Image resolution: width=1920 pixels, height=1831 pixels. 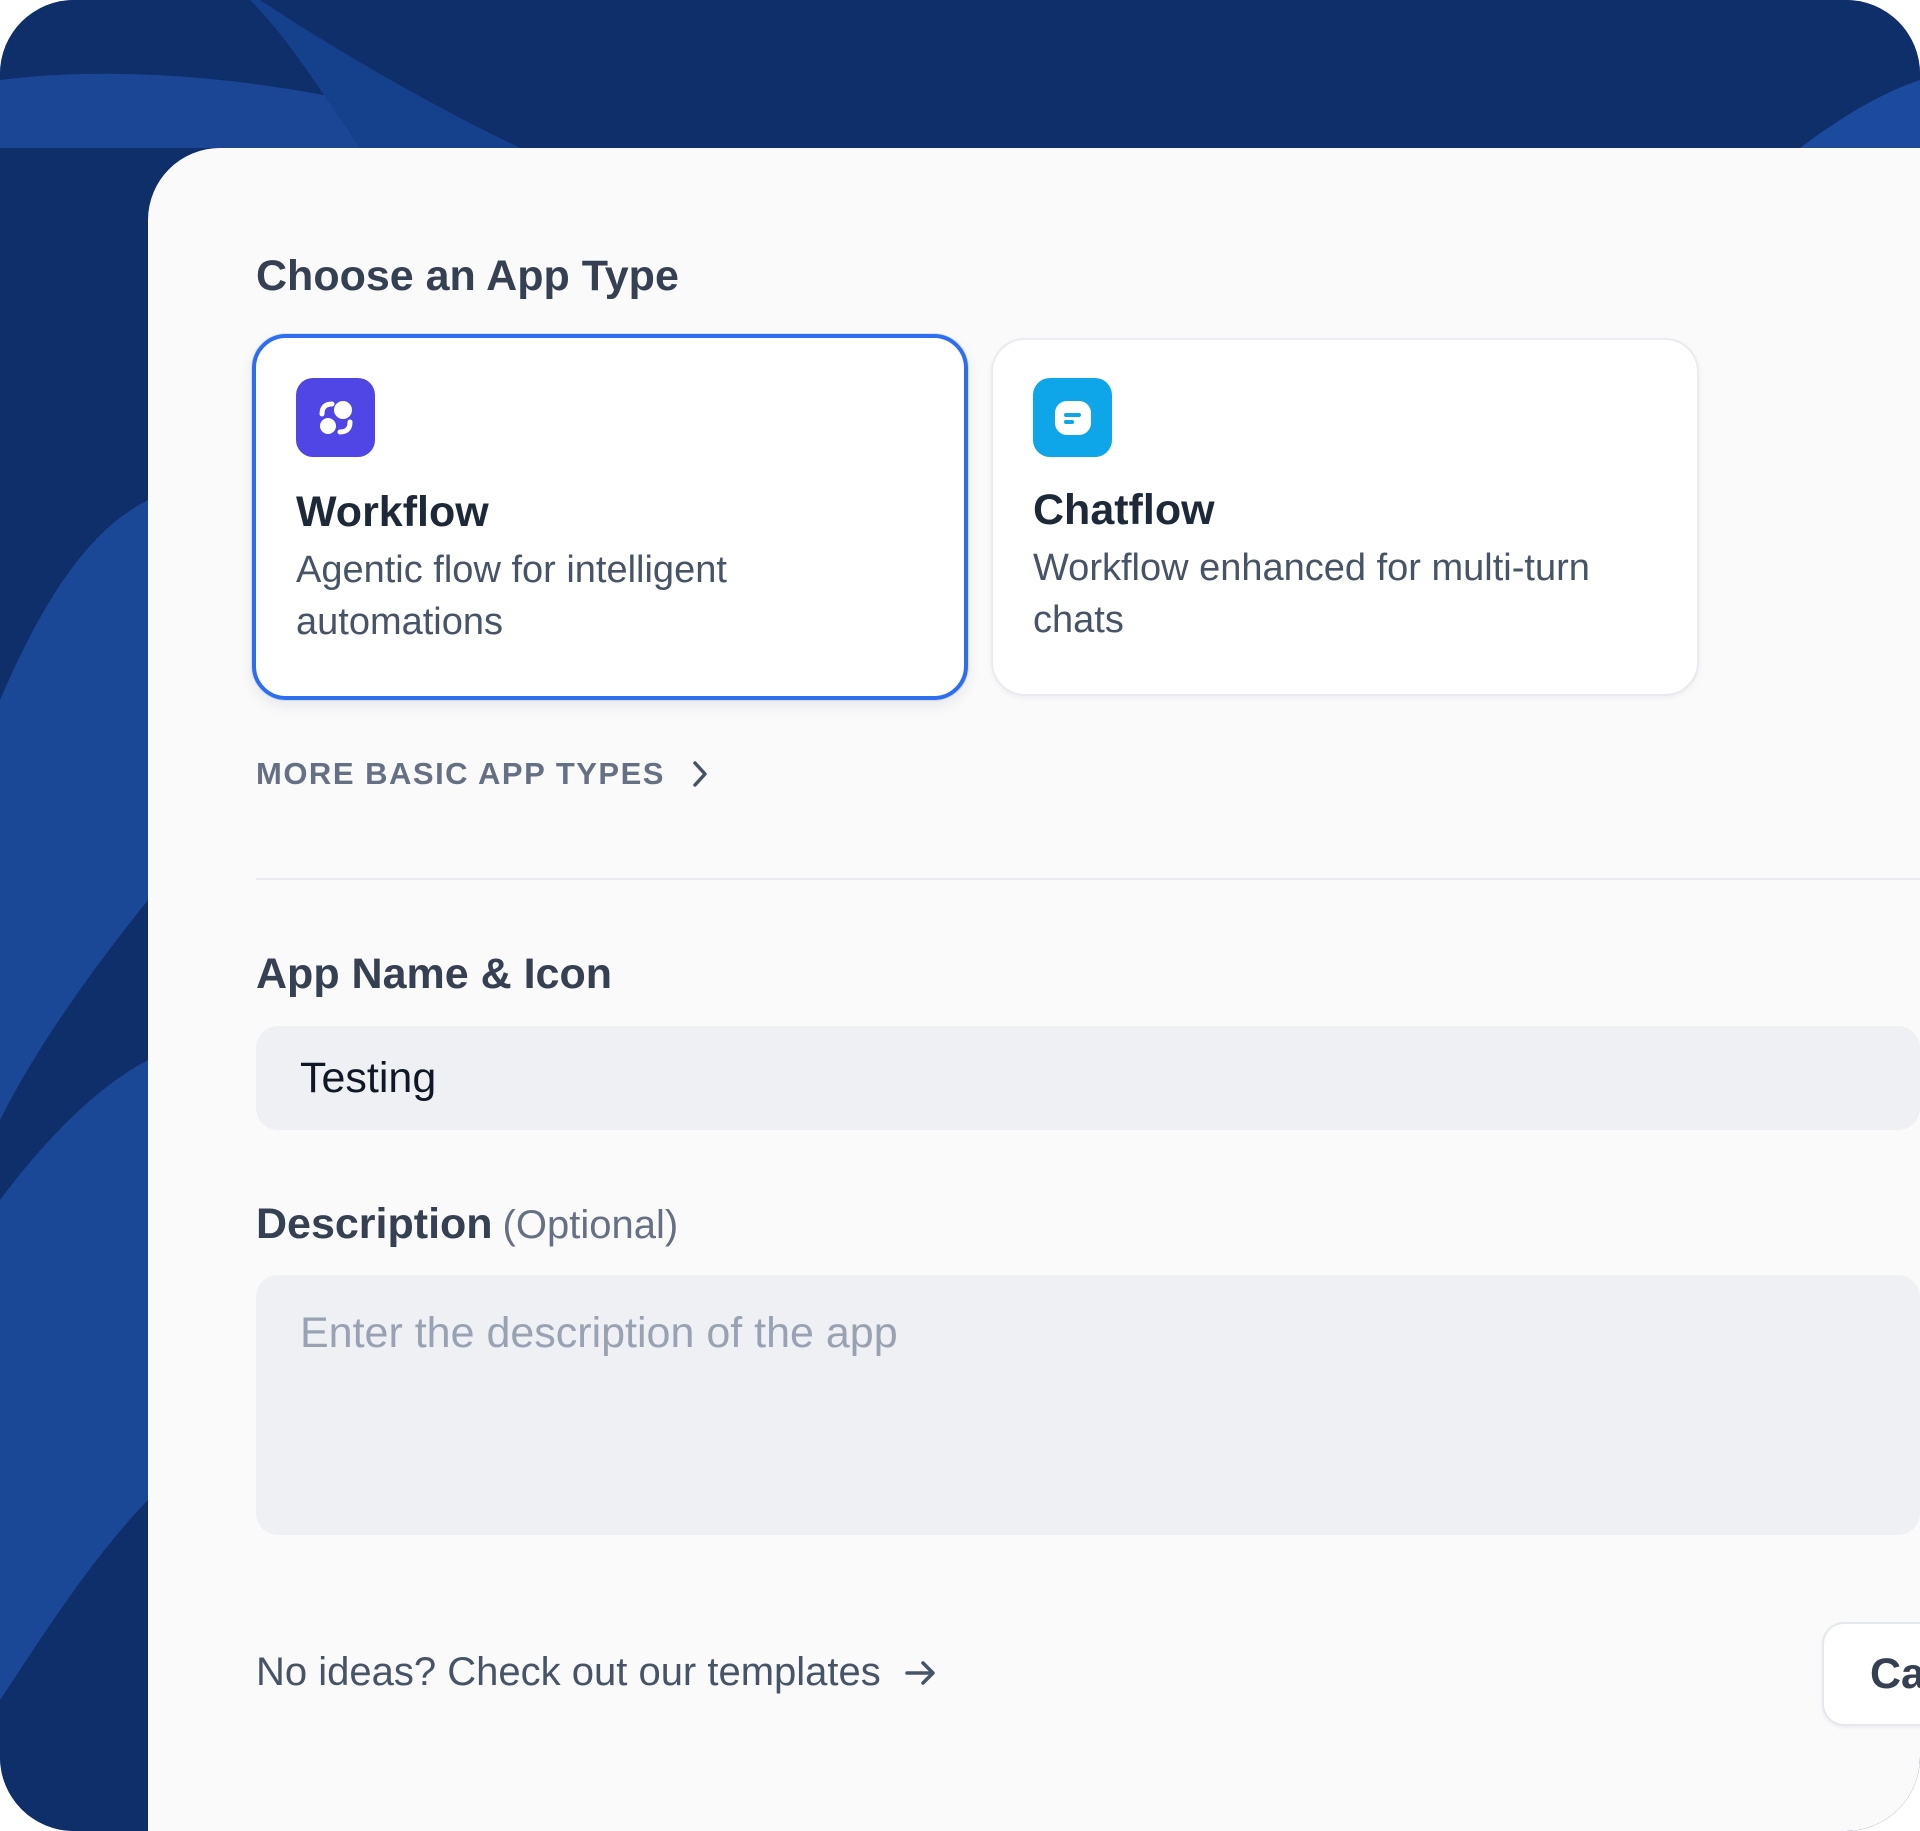 I want to click on more-app-types-link: MORE BASIC APP TYPES, so click(x=483, y=774).